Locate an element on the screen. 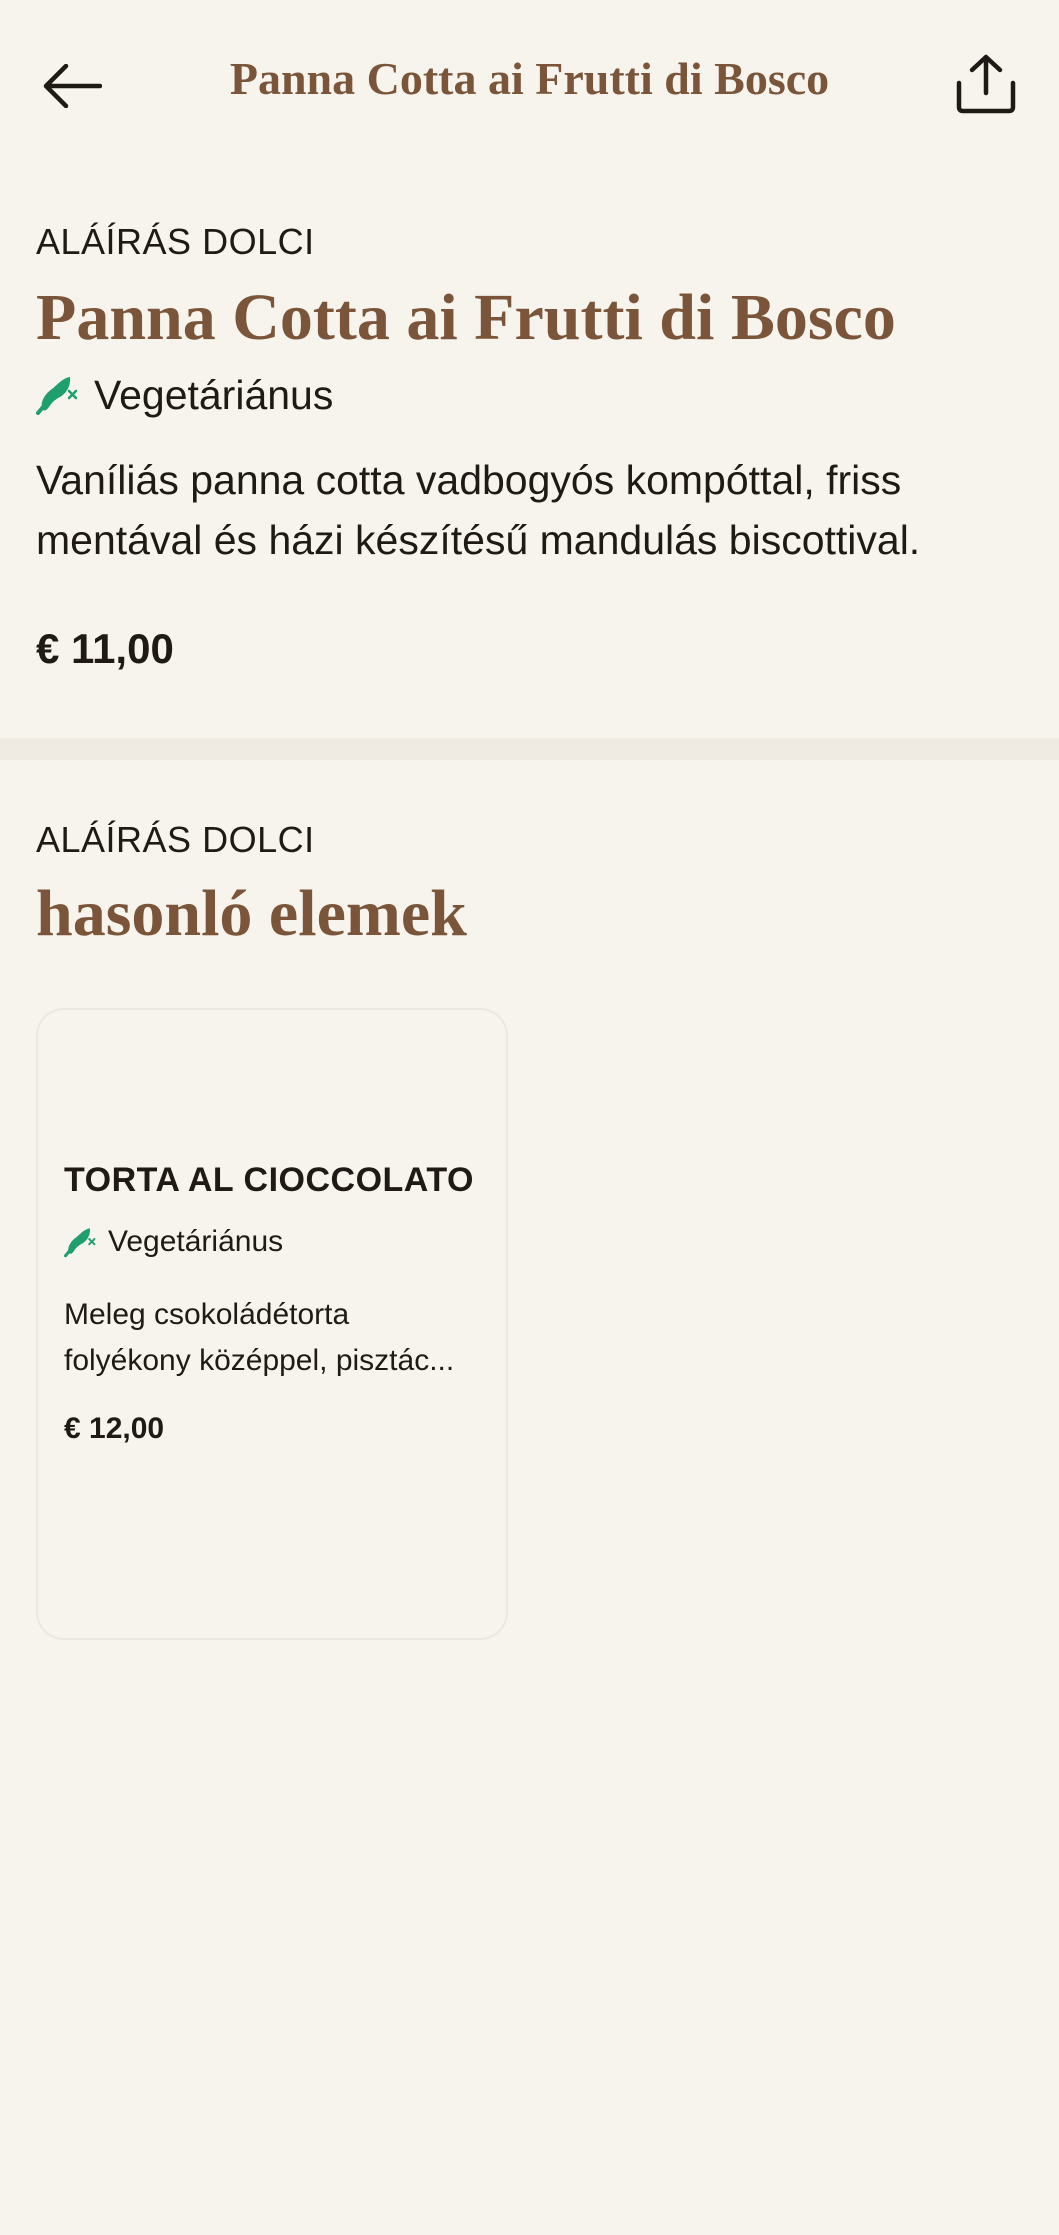 Image resolution: width=1059 pixels, height=2235 pixels. back-button is located at coordinates (72, 86).